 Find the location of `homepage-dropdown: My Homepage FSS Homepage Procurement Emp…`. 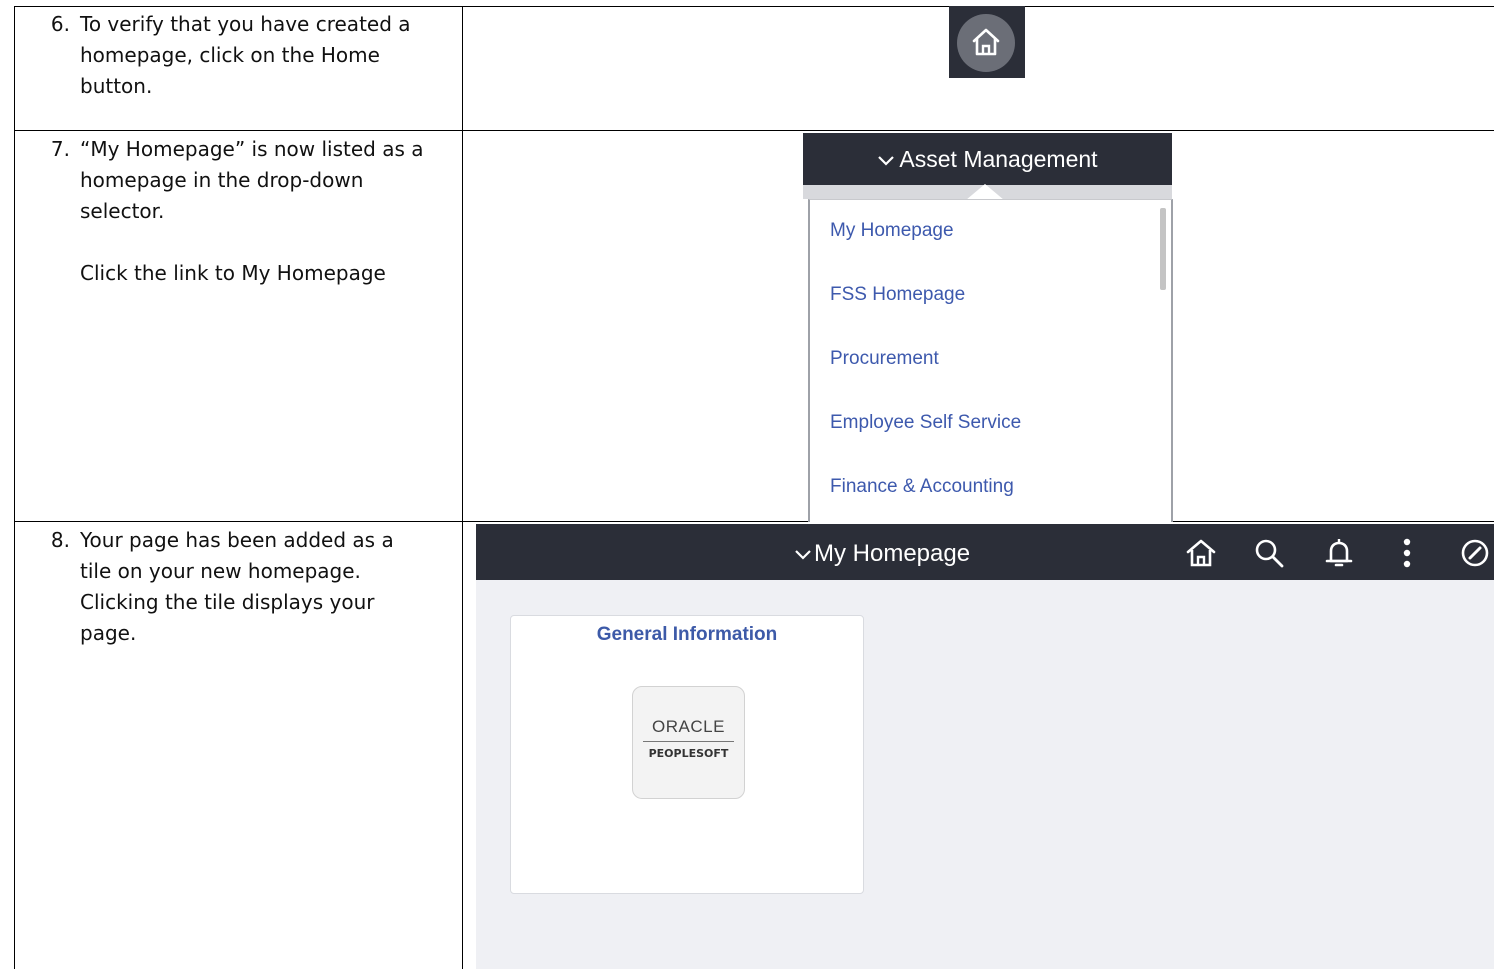

homepage-dropdown: My Homepage FSS Homepage Procurement Emp… is located at coordinates (990, 360).